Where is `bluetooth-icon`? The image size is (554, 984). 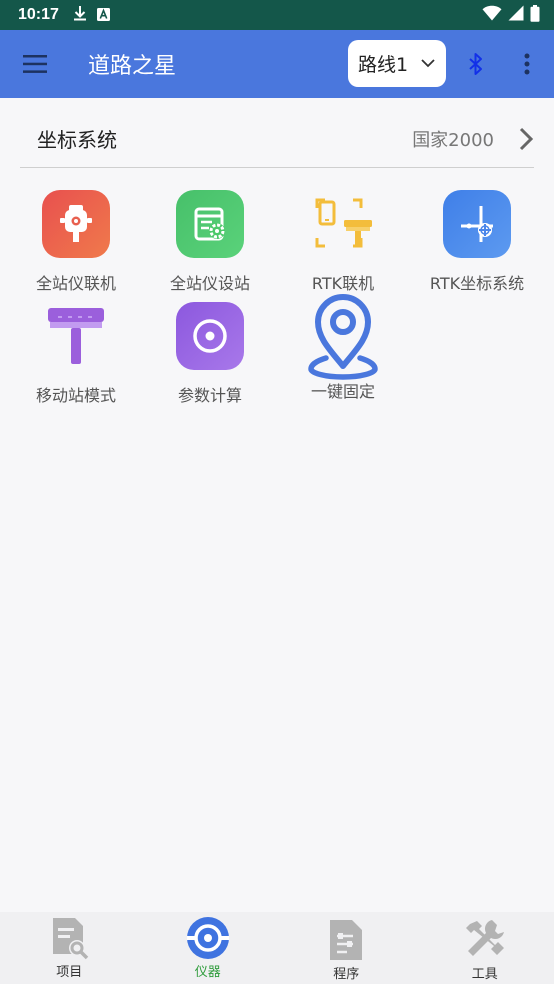 bluetooth-icon is located at coordinates (475, 64).